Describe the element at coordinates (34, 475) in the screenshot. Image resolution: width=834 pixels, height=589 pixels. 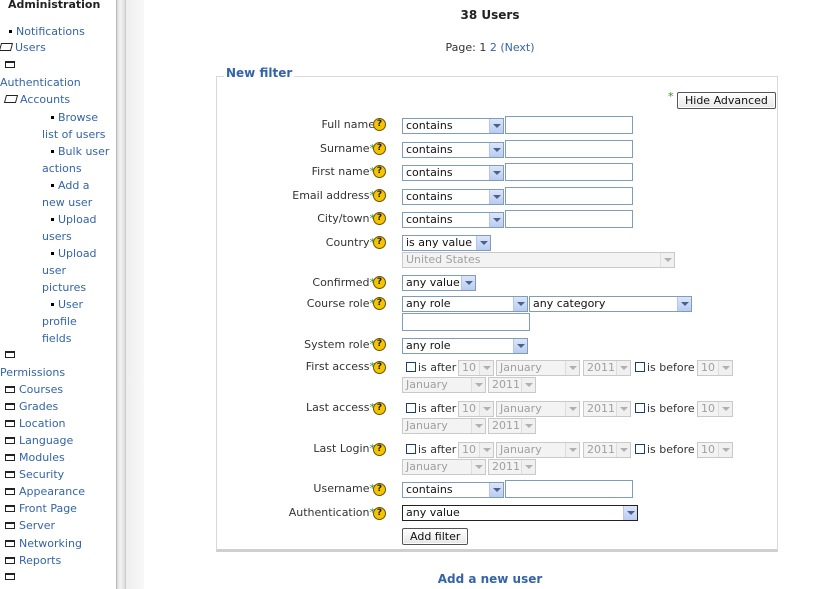
I see `sidebar-item-security: Security` at that location.